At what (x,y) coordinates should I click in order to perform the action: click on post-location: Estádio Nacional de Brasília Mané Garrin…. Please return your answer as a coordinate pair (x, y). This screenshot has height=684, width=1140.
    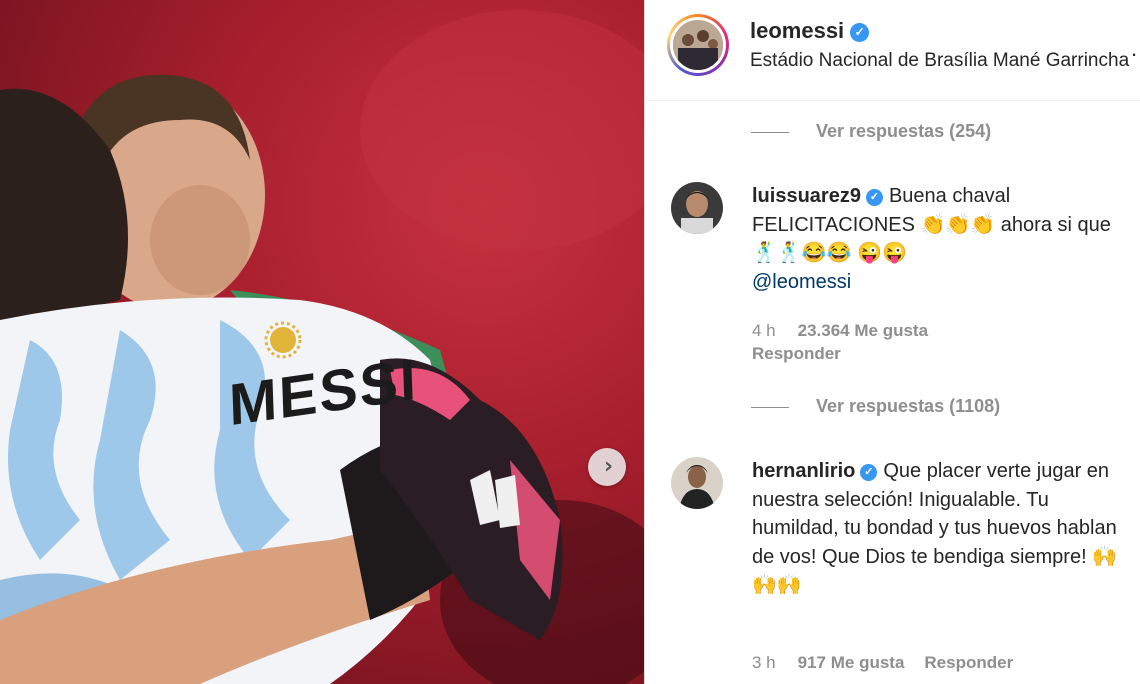
    Looking at the image, I should click on (939, 61).